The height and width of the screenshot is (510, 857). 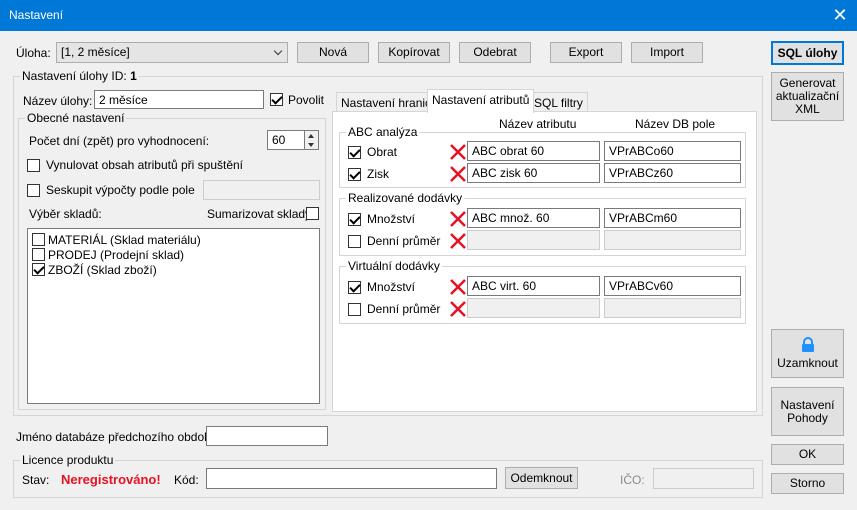 What do you see at coordinates (76, 118) in the screenshot?
I see `general-settings-legend: Obecné nastavení` at bounding box center [76, 118].